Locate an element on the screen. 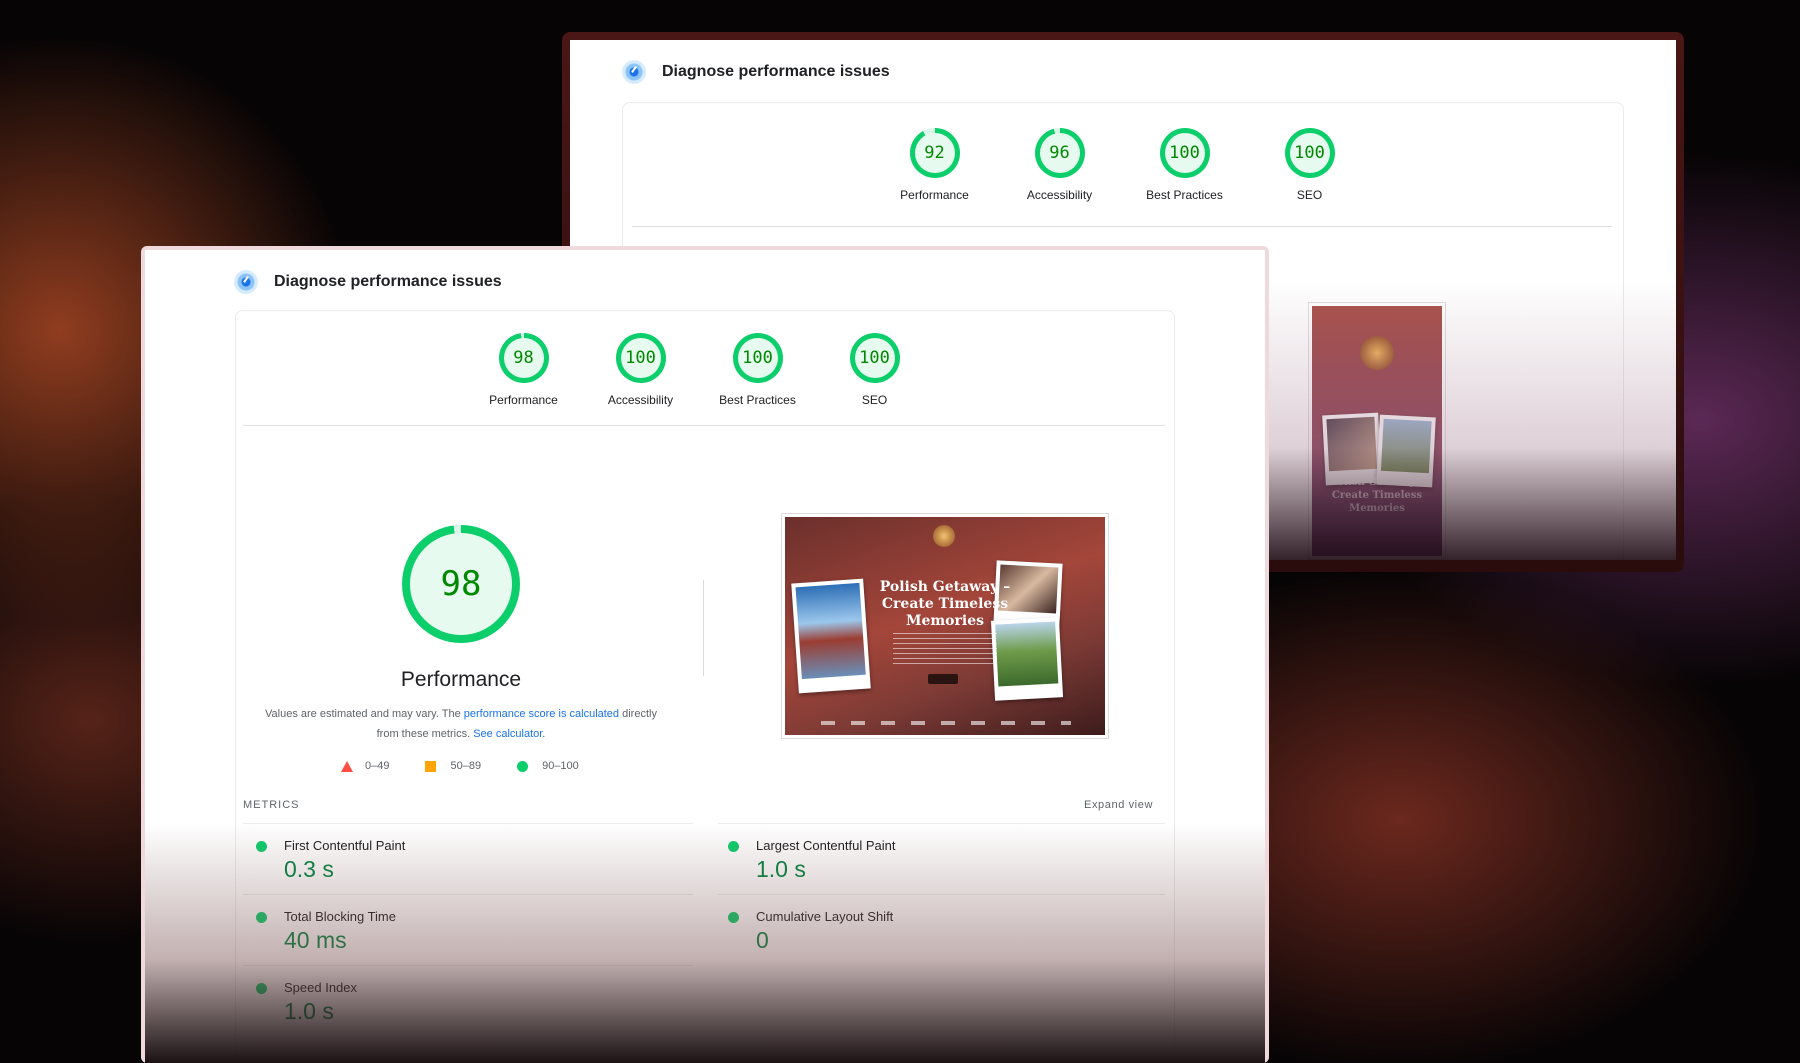  front-gauge-accessibility: 100 Accessibility is located at coordinates (640, 370).